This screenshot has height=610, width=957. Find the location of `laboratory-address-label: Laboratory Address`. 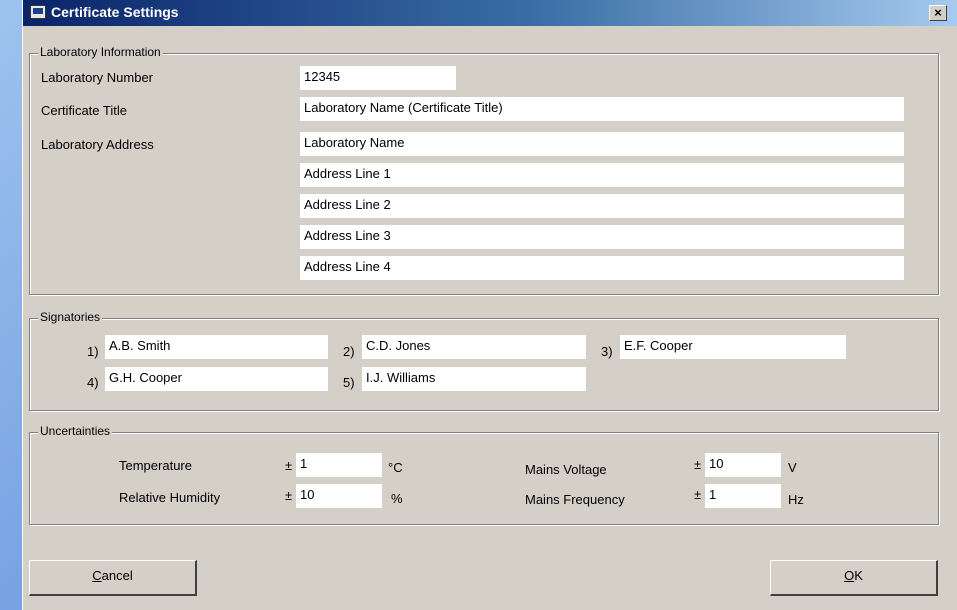

laboratory-address-label: Laboratory Address is located at coordinates (97, 144).